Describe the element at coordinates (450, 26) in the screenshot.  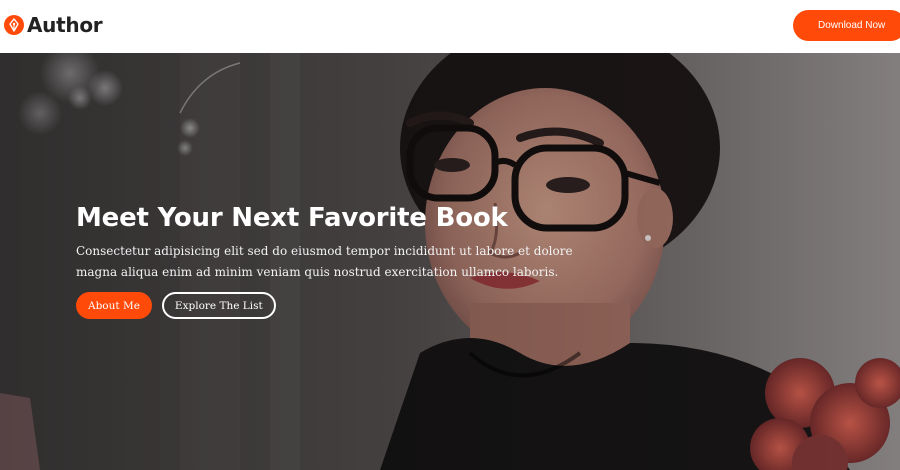
I see `site-header: Author Download Now` at that location.